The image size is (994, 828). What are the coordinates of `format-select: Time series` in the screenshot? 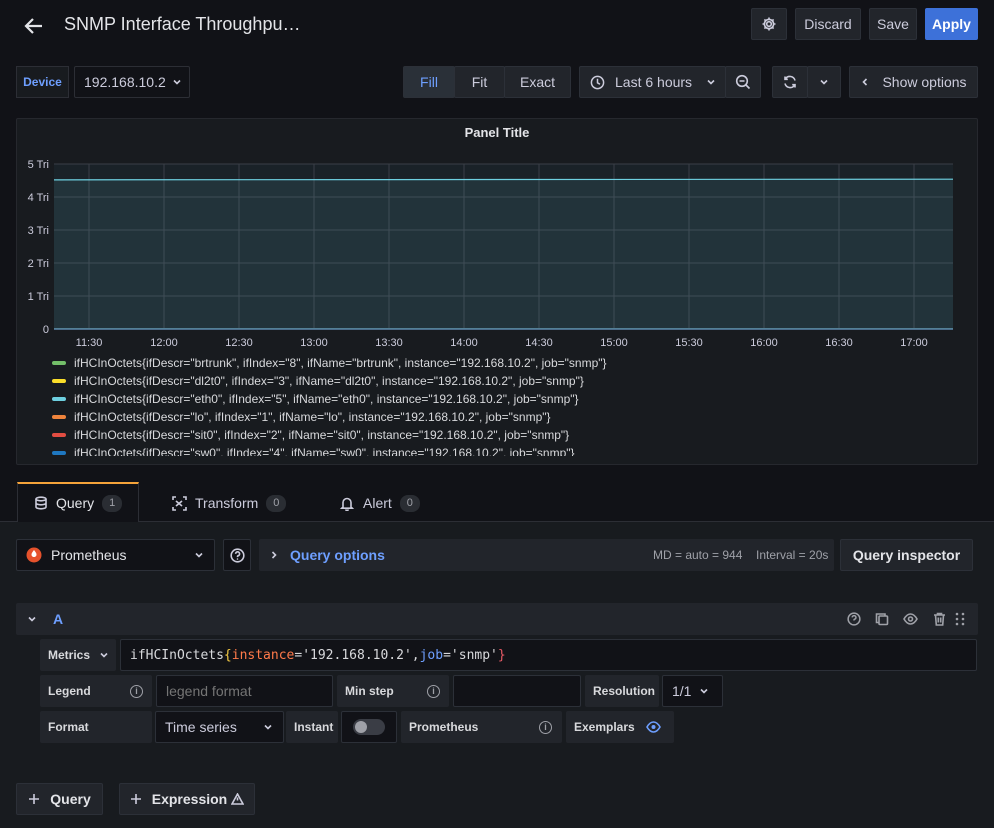 It's located at (219, 727).